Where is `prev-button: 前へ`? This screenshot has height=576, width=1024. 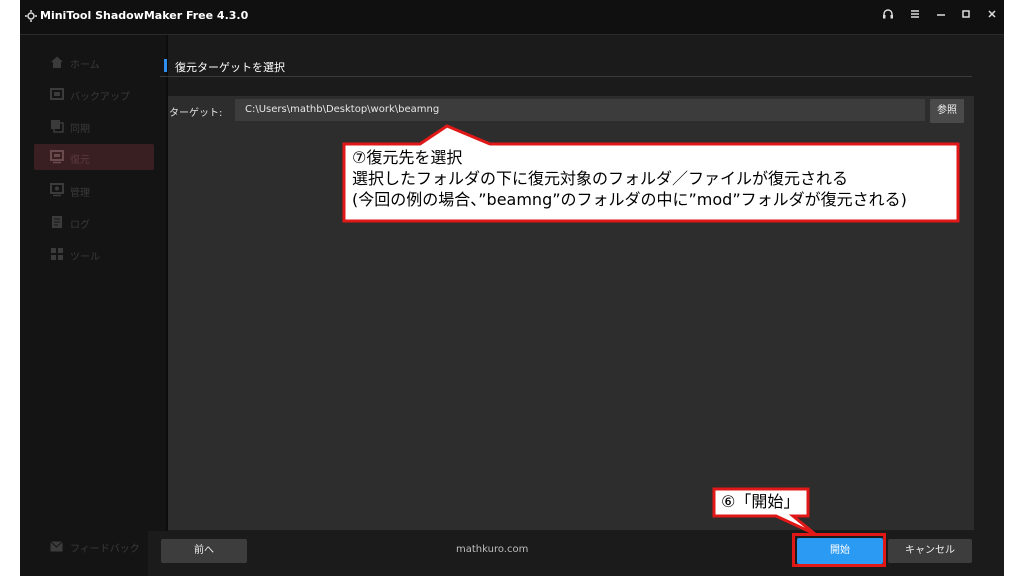 prev-button: 前へ is located at coordinates (204, 551).